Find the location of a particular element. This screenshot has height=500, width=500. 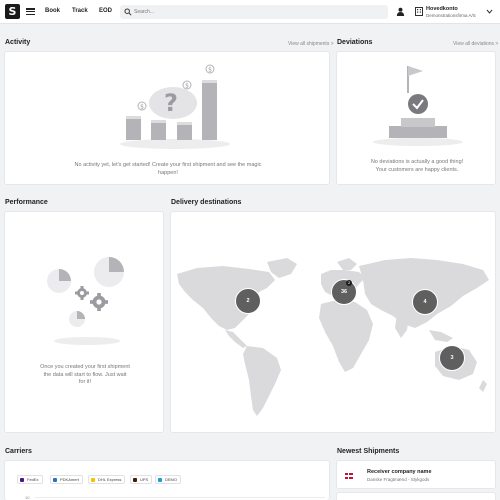

account-name: Hovedkonto is located at coordinates (442, 9).